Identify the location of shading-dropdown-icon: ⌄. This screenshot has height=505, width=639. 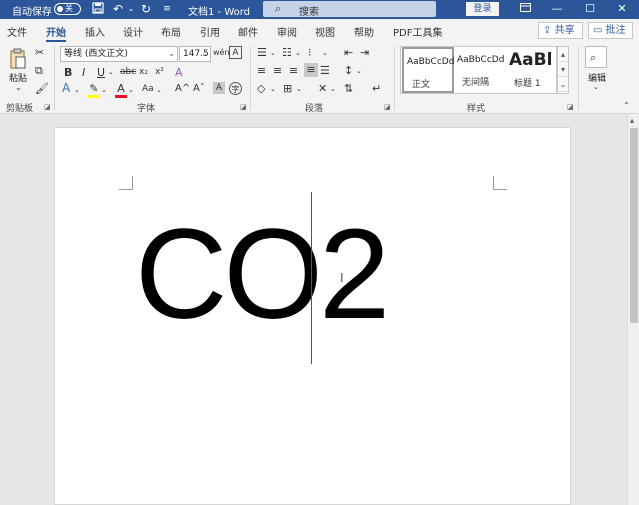
(273, 89).